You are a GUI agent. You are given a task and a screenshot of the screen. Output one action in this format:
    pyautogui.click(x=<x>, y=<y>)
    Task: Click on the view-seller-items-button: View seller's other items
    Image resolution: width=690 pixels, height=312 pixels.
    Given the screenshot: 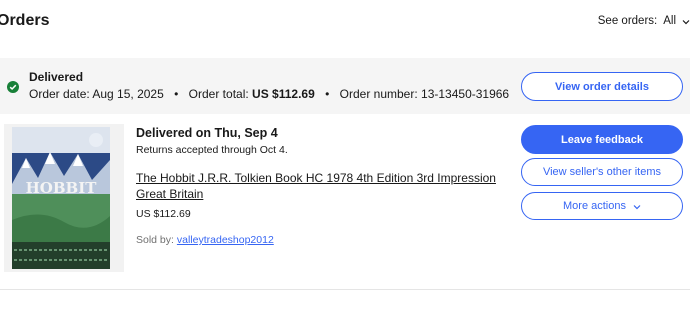 What is the action you would take?
    pyautogui.click(x=602, y=172)
    